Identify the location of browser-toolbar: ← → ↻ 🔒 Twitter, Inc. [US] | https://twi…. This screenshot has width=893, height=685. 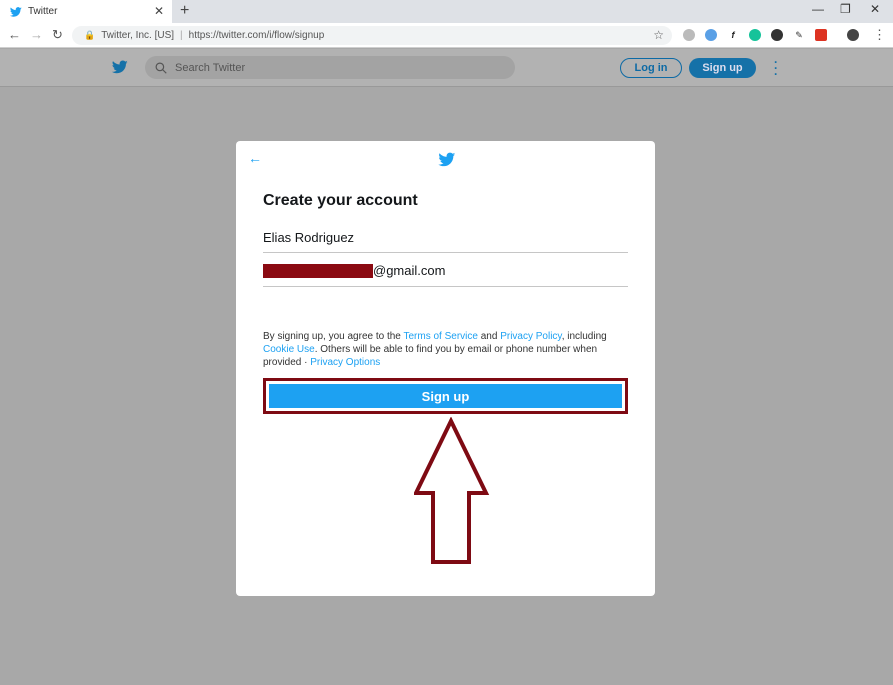
(446, 35).